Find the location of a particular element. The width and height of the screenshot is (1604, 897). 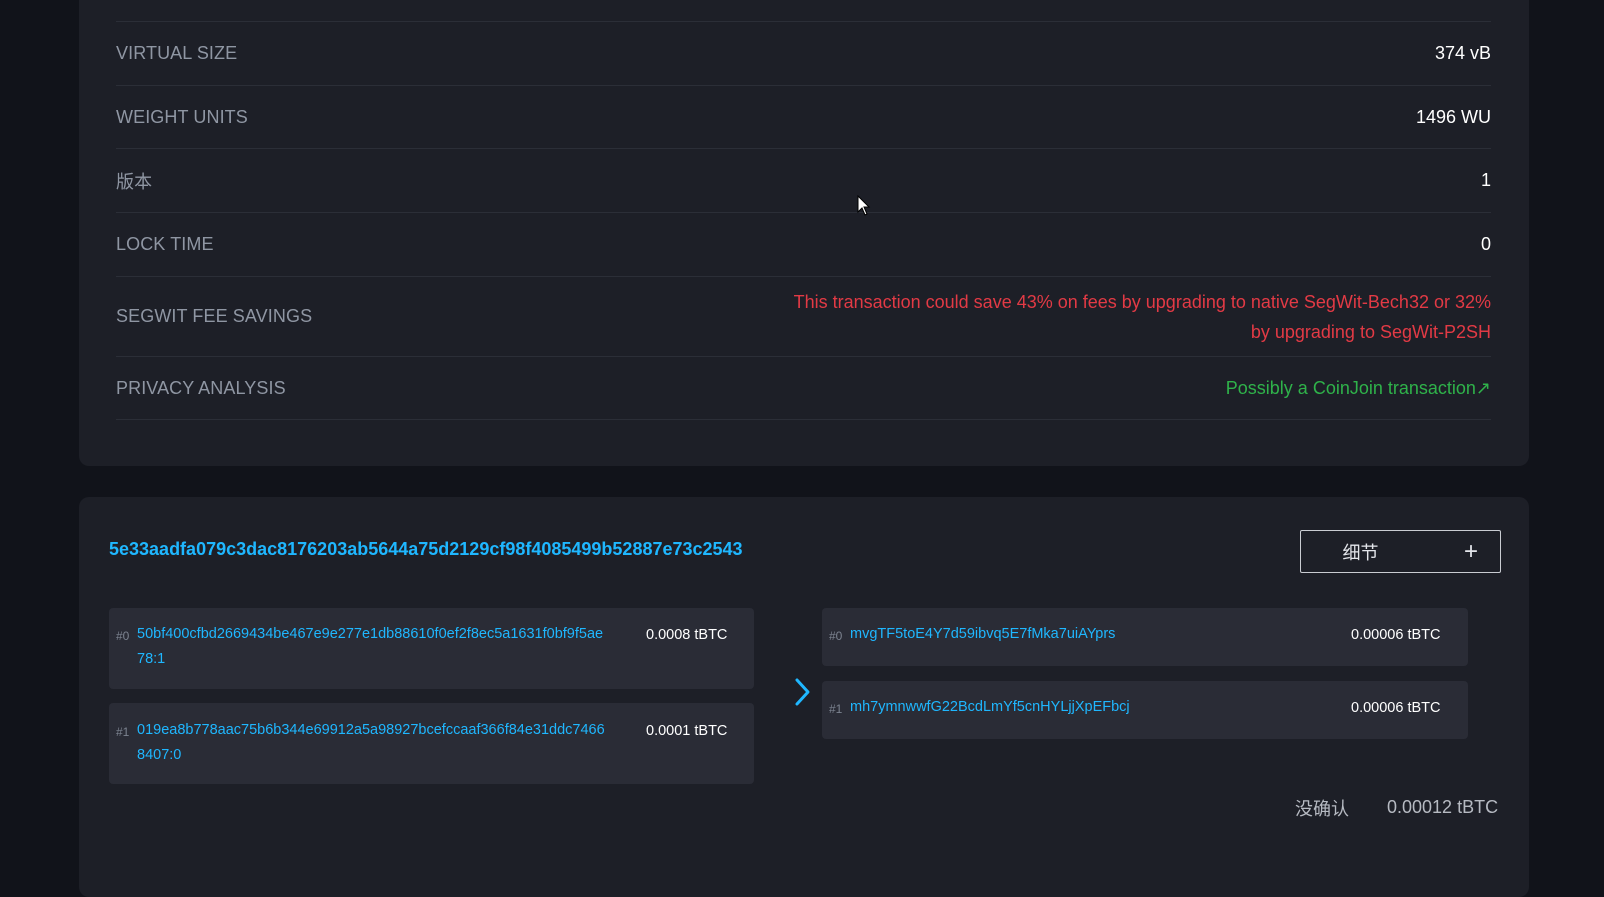

segwit-fee-savings-label: SEGWIT FEE SAVINGS is located at coordinates (214, 316).